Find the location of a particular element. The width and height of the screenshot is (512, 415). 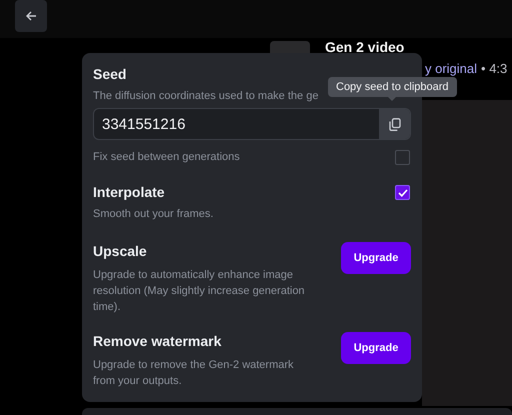

aspect-ratio: • 4:3 is located at coordinates (494, 68).